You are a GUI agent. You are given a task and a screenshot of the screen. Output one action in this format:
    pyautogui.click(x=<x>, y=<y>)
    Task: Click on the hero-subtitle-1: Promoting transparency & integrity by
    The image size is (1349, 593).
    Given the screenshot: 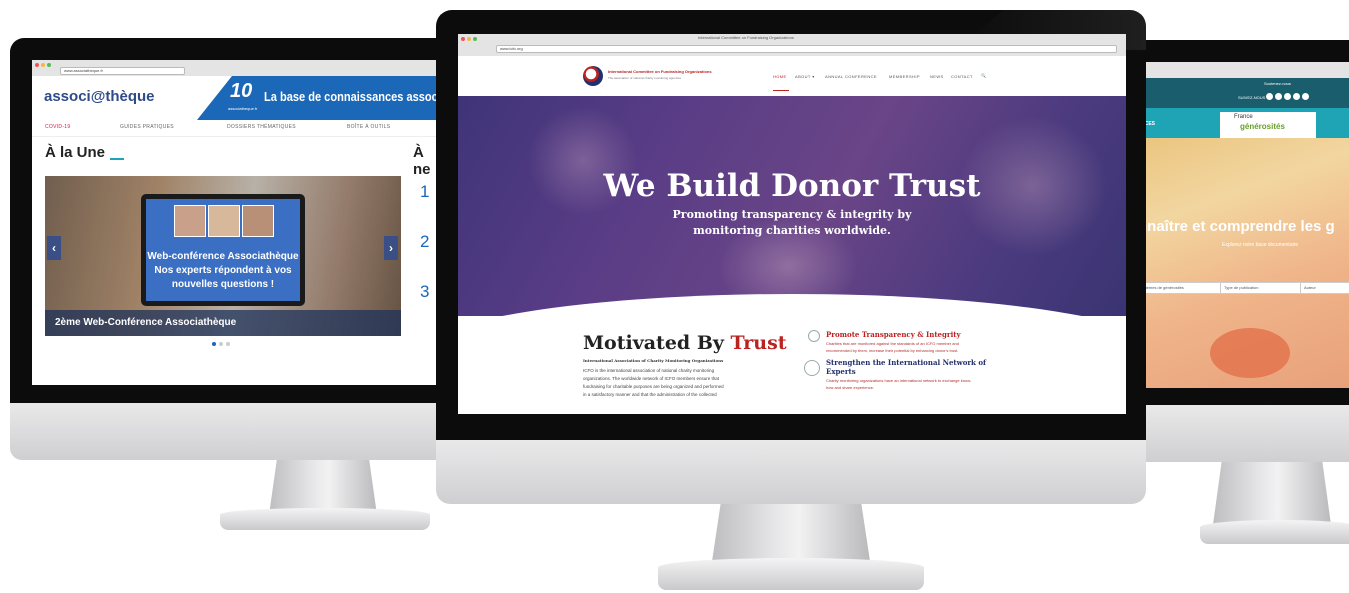 What is the action you would take?
    pyautogui.click(x=792, y=214)
    